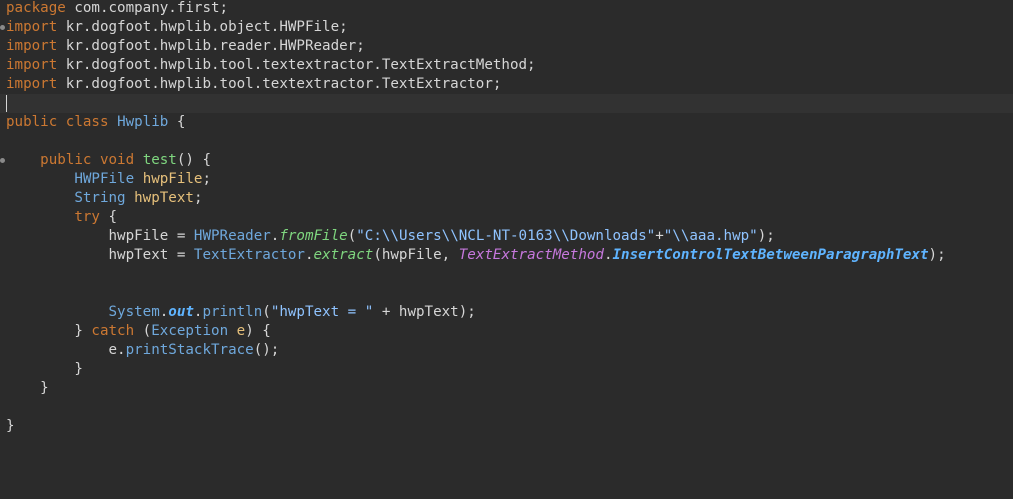 The width and height of the screenshot is (1013, 499). What do you see at coordinates (202, 27) in the screenshot?
I see `code-token: kr.dogfoot.hwplib.object.HWPFile;` at bounding box center [202, 27].